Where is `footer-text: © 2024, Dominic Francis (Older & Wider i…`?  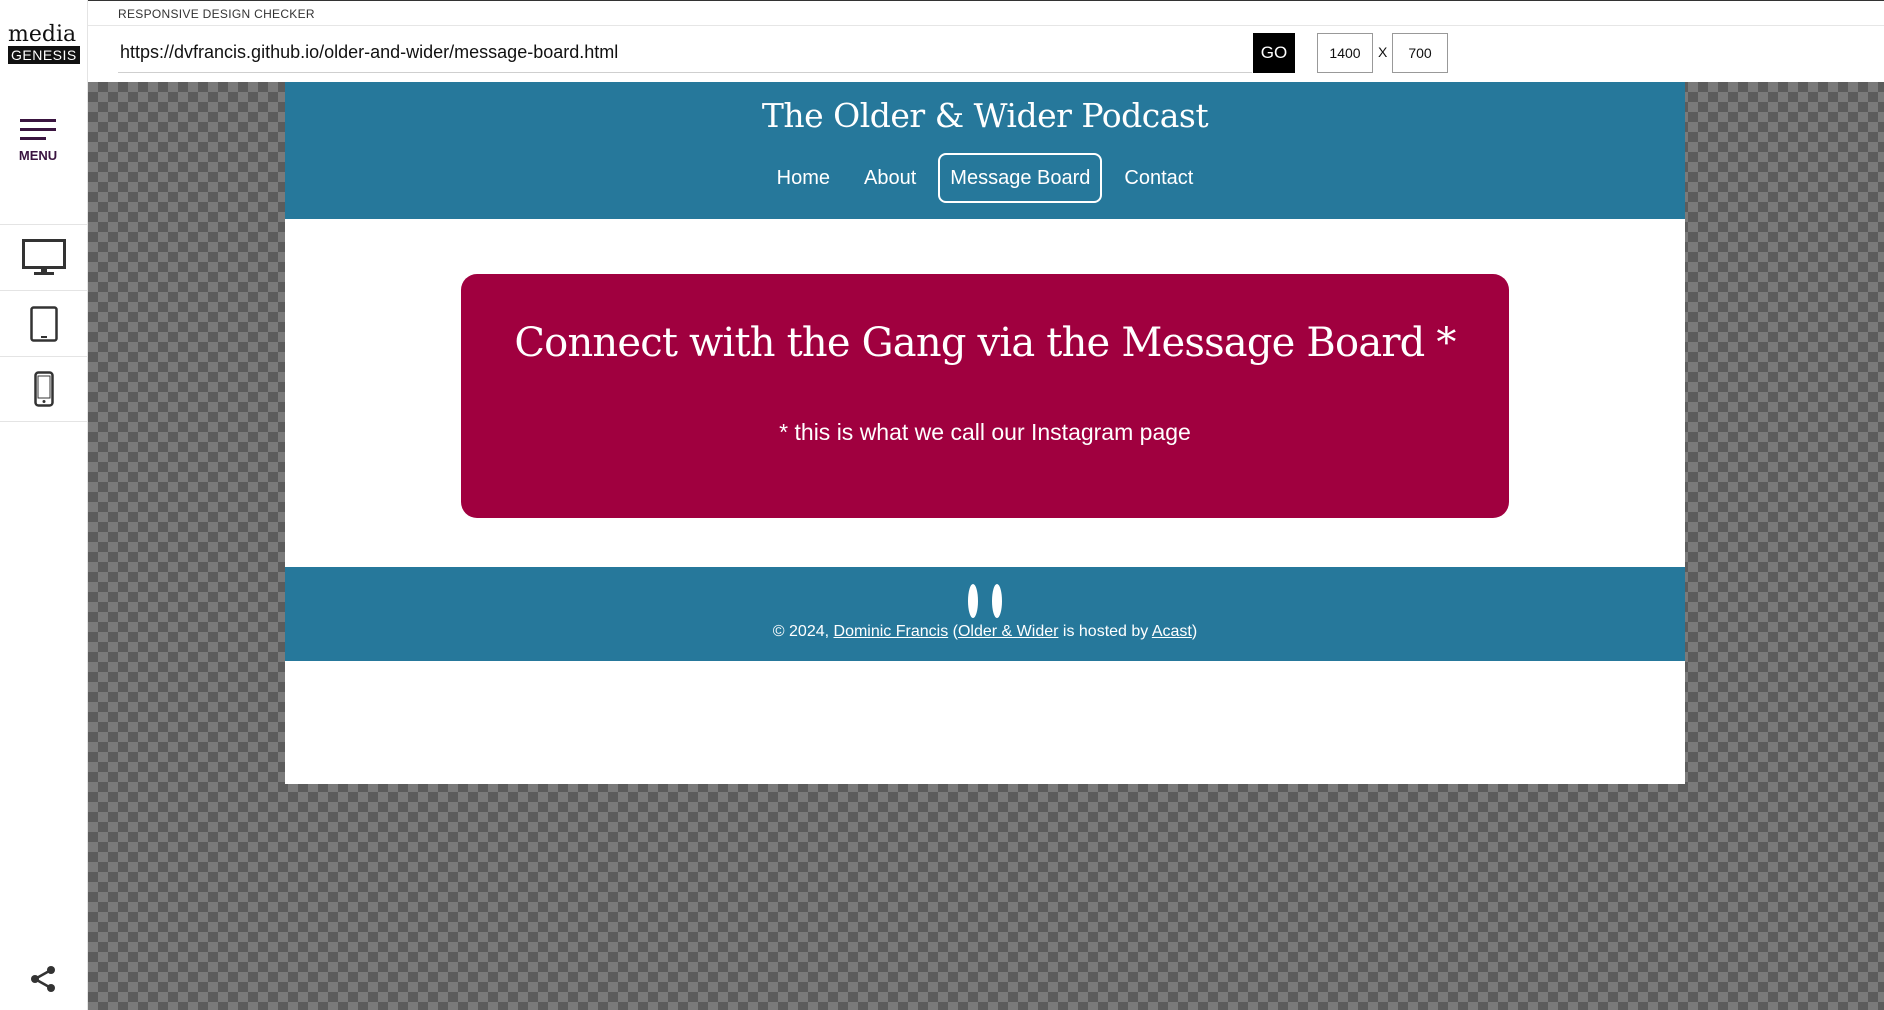 footer-text: © 2024, Dominic Francis (Older & Wider i… is located at coordinates (985, 632).